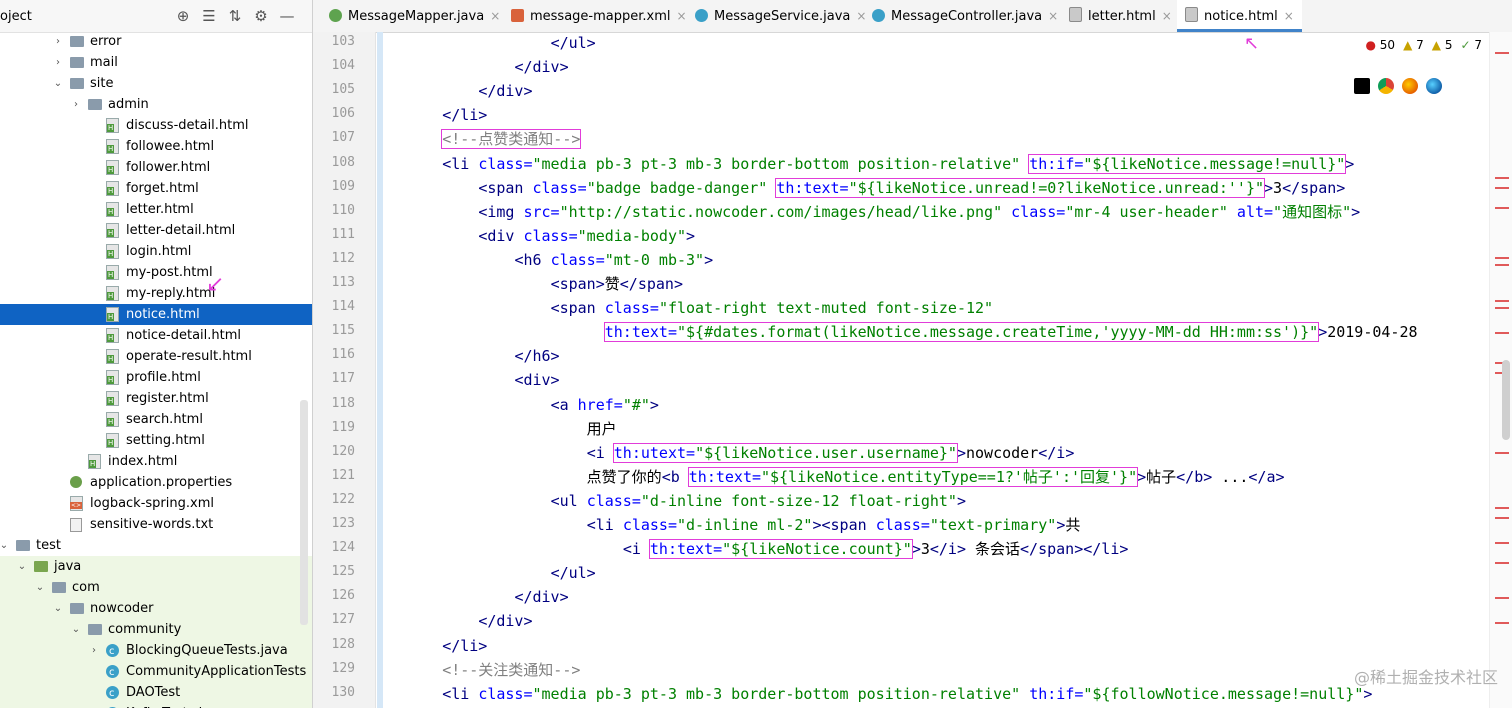 The width and height of the screenshot is (1512, 708). I want to click on tree-item-register-html: register.html, so click(156, 398).